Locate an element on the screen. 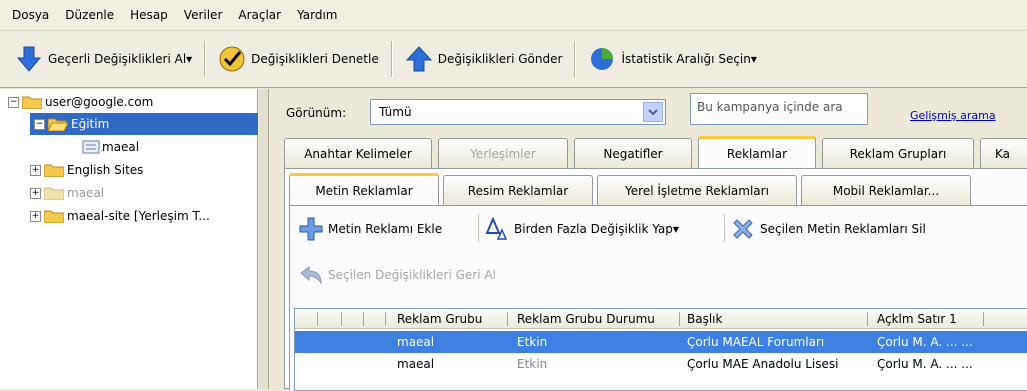  column-header-ad-group: Reklam Grubu is located at coordinates (449, 319).